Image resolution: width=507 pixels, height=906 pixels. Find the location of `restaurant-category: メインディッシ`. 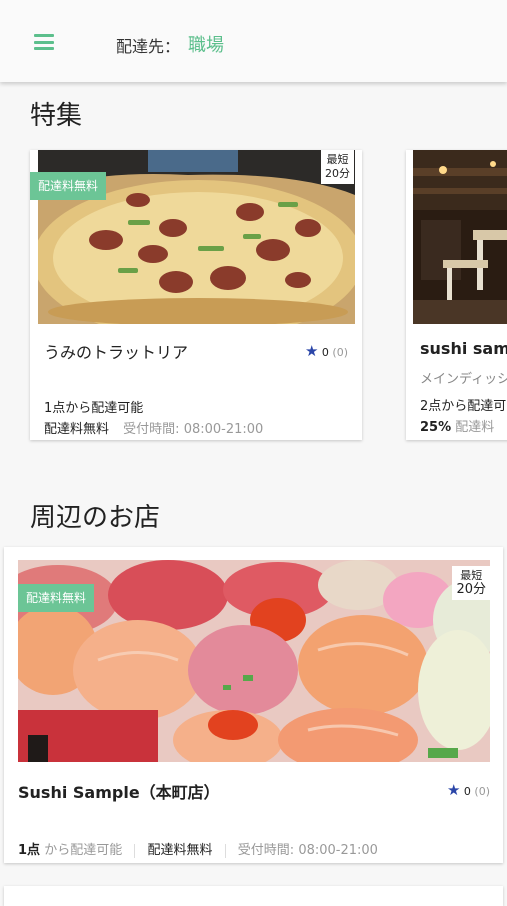

restaurant-category: メインディッシ is located at coordinates (463, 379).